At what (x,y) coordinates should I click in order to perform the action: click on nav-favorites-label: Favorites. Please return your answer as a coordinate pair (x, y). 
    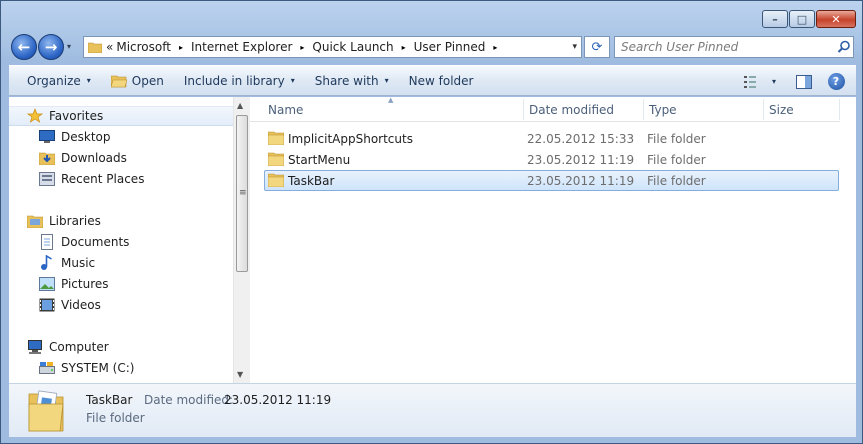
    Looking at the image, I should click on (76, 116).